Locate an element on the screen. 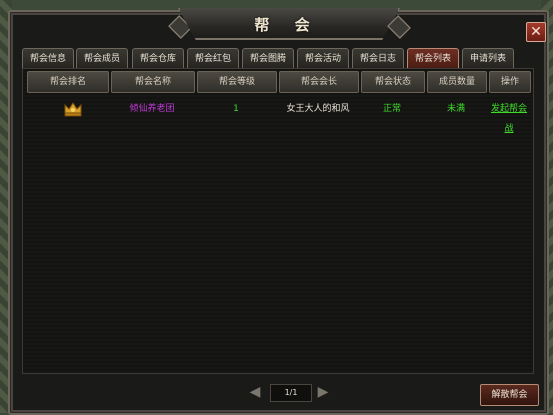 Image resolution: width=553 pixels, height=415 pixels. table-row: 倾仙养老团 1 女王大人的和风 正常 未满 发起帮会战 is located at coordinates (278, 116).